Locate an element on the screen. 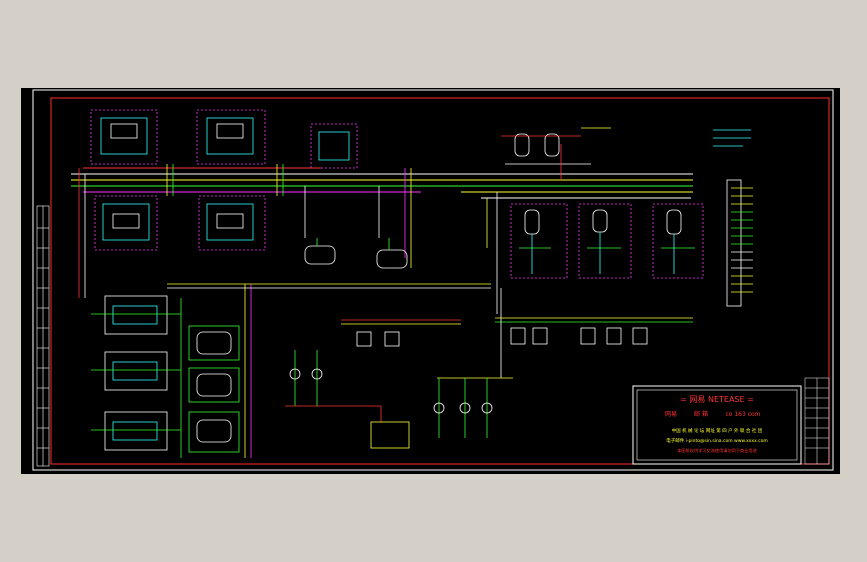 This screenshot has width=867, height=562. right-pump-row is located at coordinates (565, 333).